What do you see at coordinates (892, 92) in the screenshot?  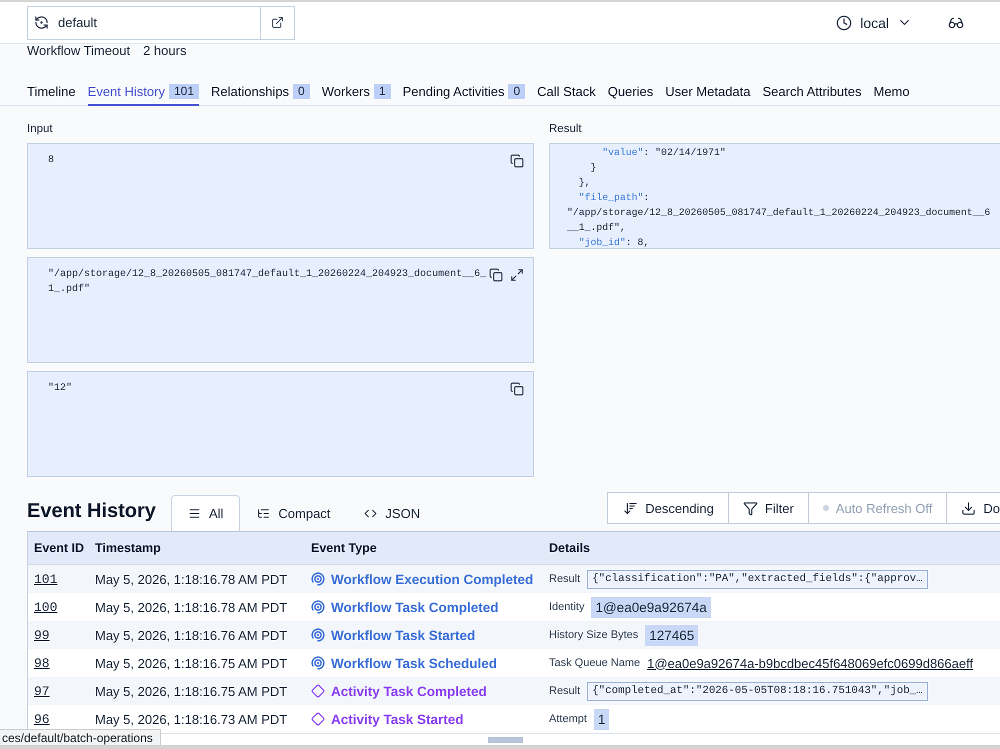 I see `tab: Memo` at bounding box center [892, 92].